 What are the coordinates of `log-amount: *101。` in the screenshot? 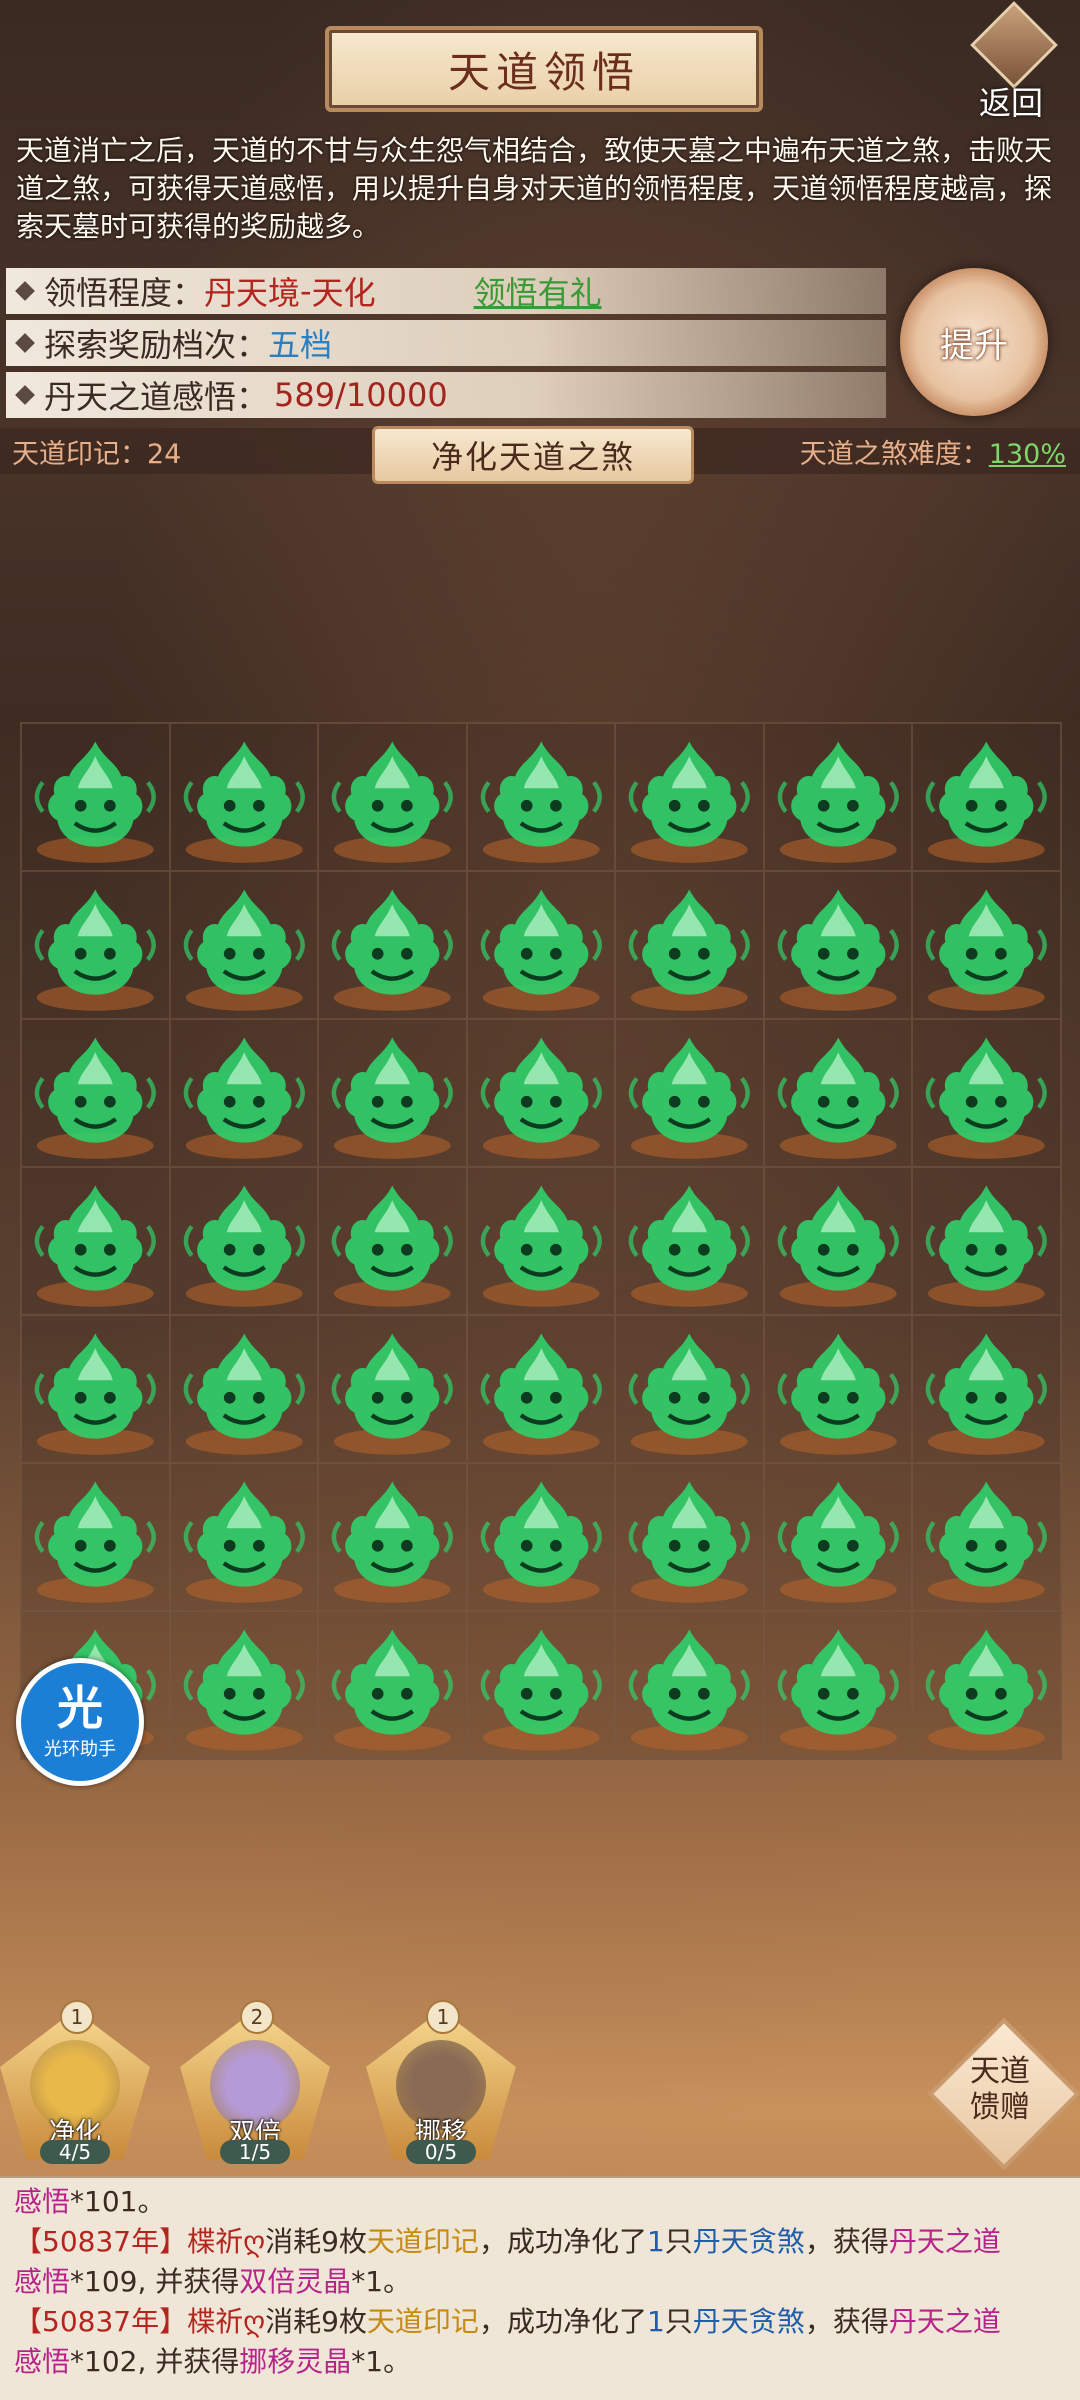 It's located at (118, 2201).